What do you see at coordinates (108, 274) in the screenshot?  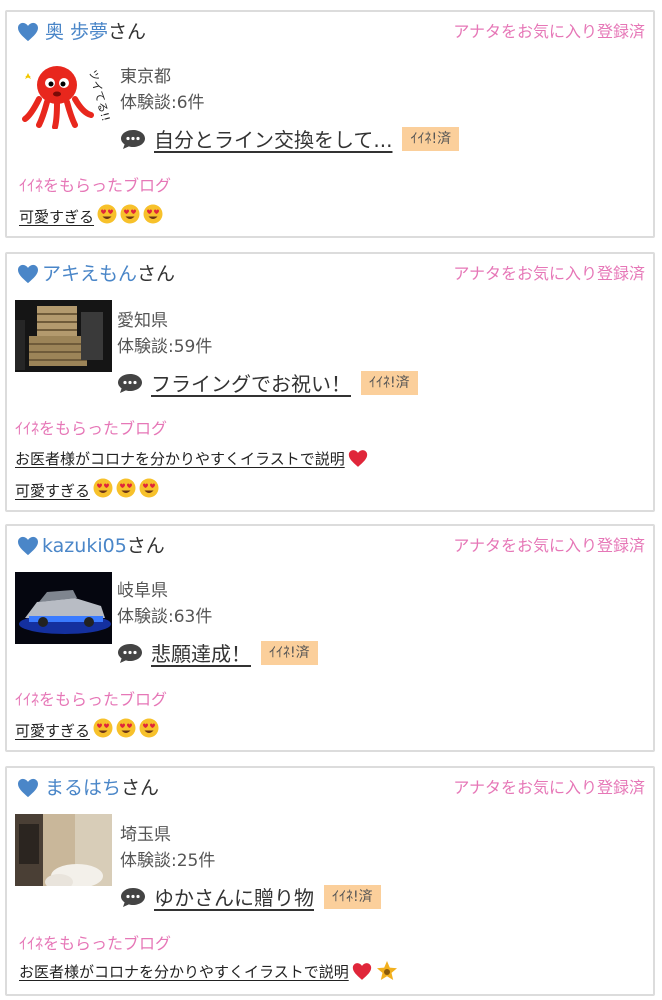 I see `user-name: アキえもんさん` at bounding box center [108, 274].